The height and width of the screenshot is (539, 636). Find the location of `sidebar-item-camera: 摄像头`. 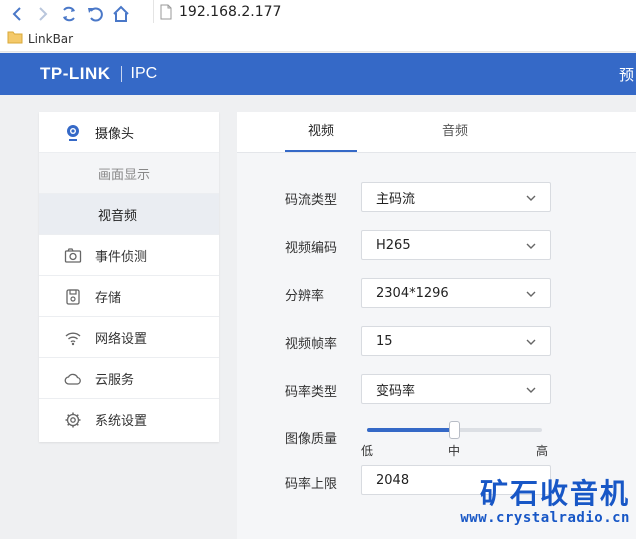

sidebar-item-camera: 摄像头 is located at coordinates (129, 132).